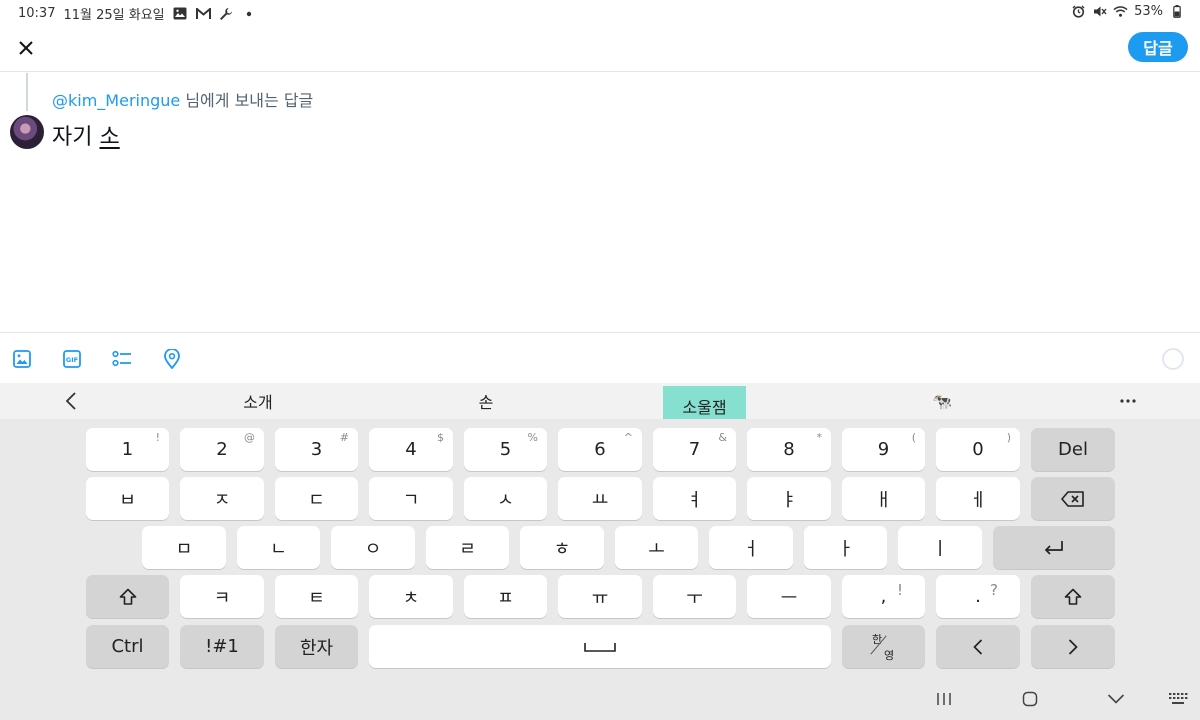  What do you see at coordinates (127, 646) in the screenshot?
I see `ctrl-key: Ctrl` at bounding box center [127, 646].